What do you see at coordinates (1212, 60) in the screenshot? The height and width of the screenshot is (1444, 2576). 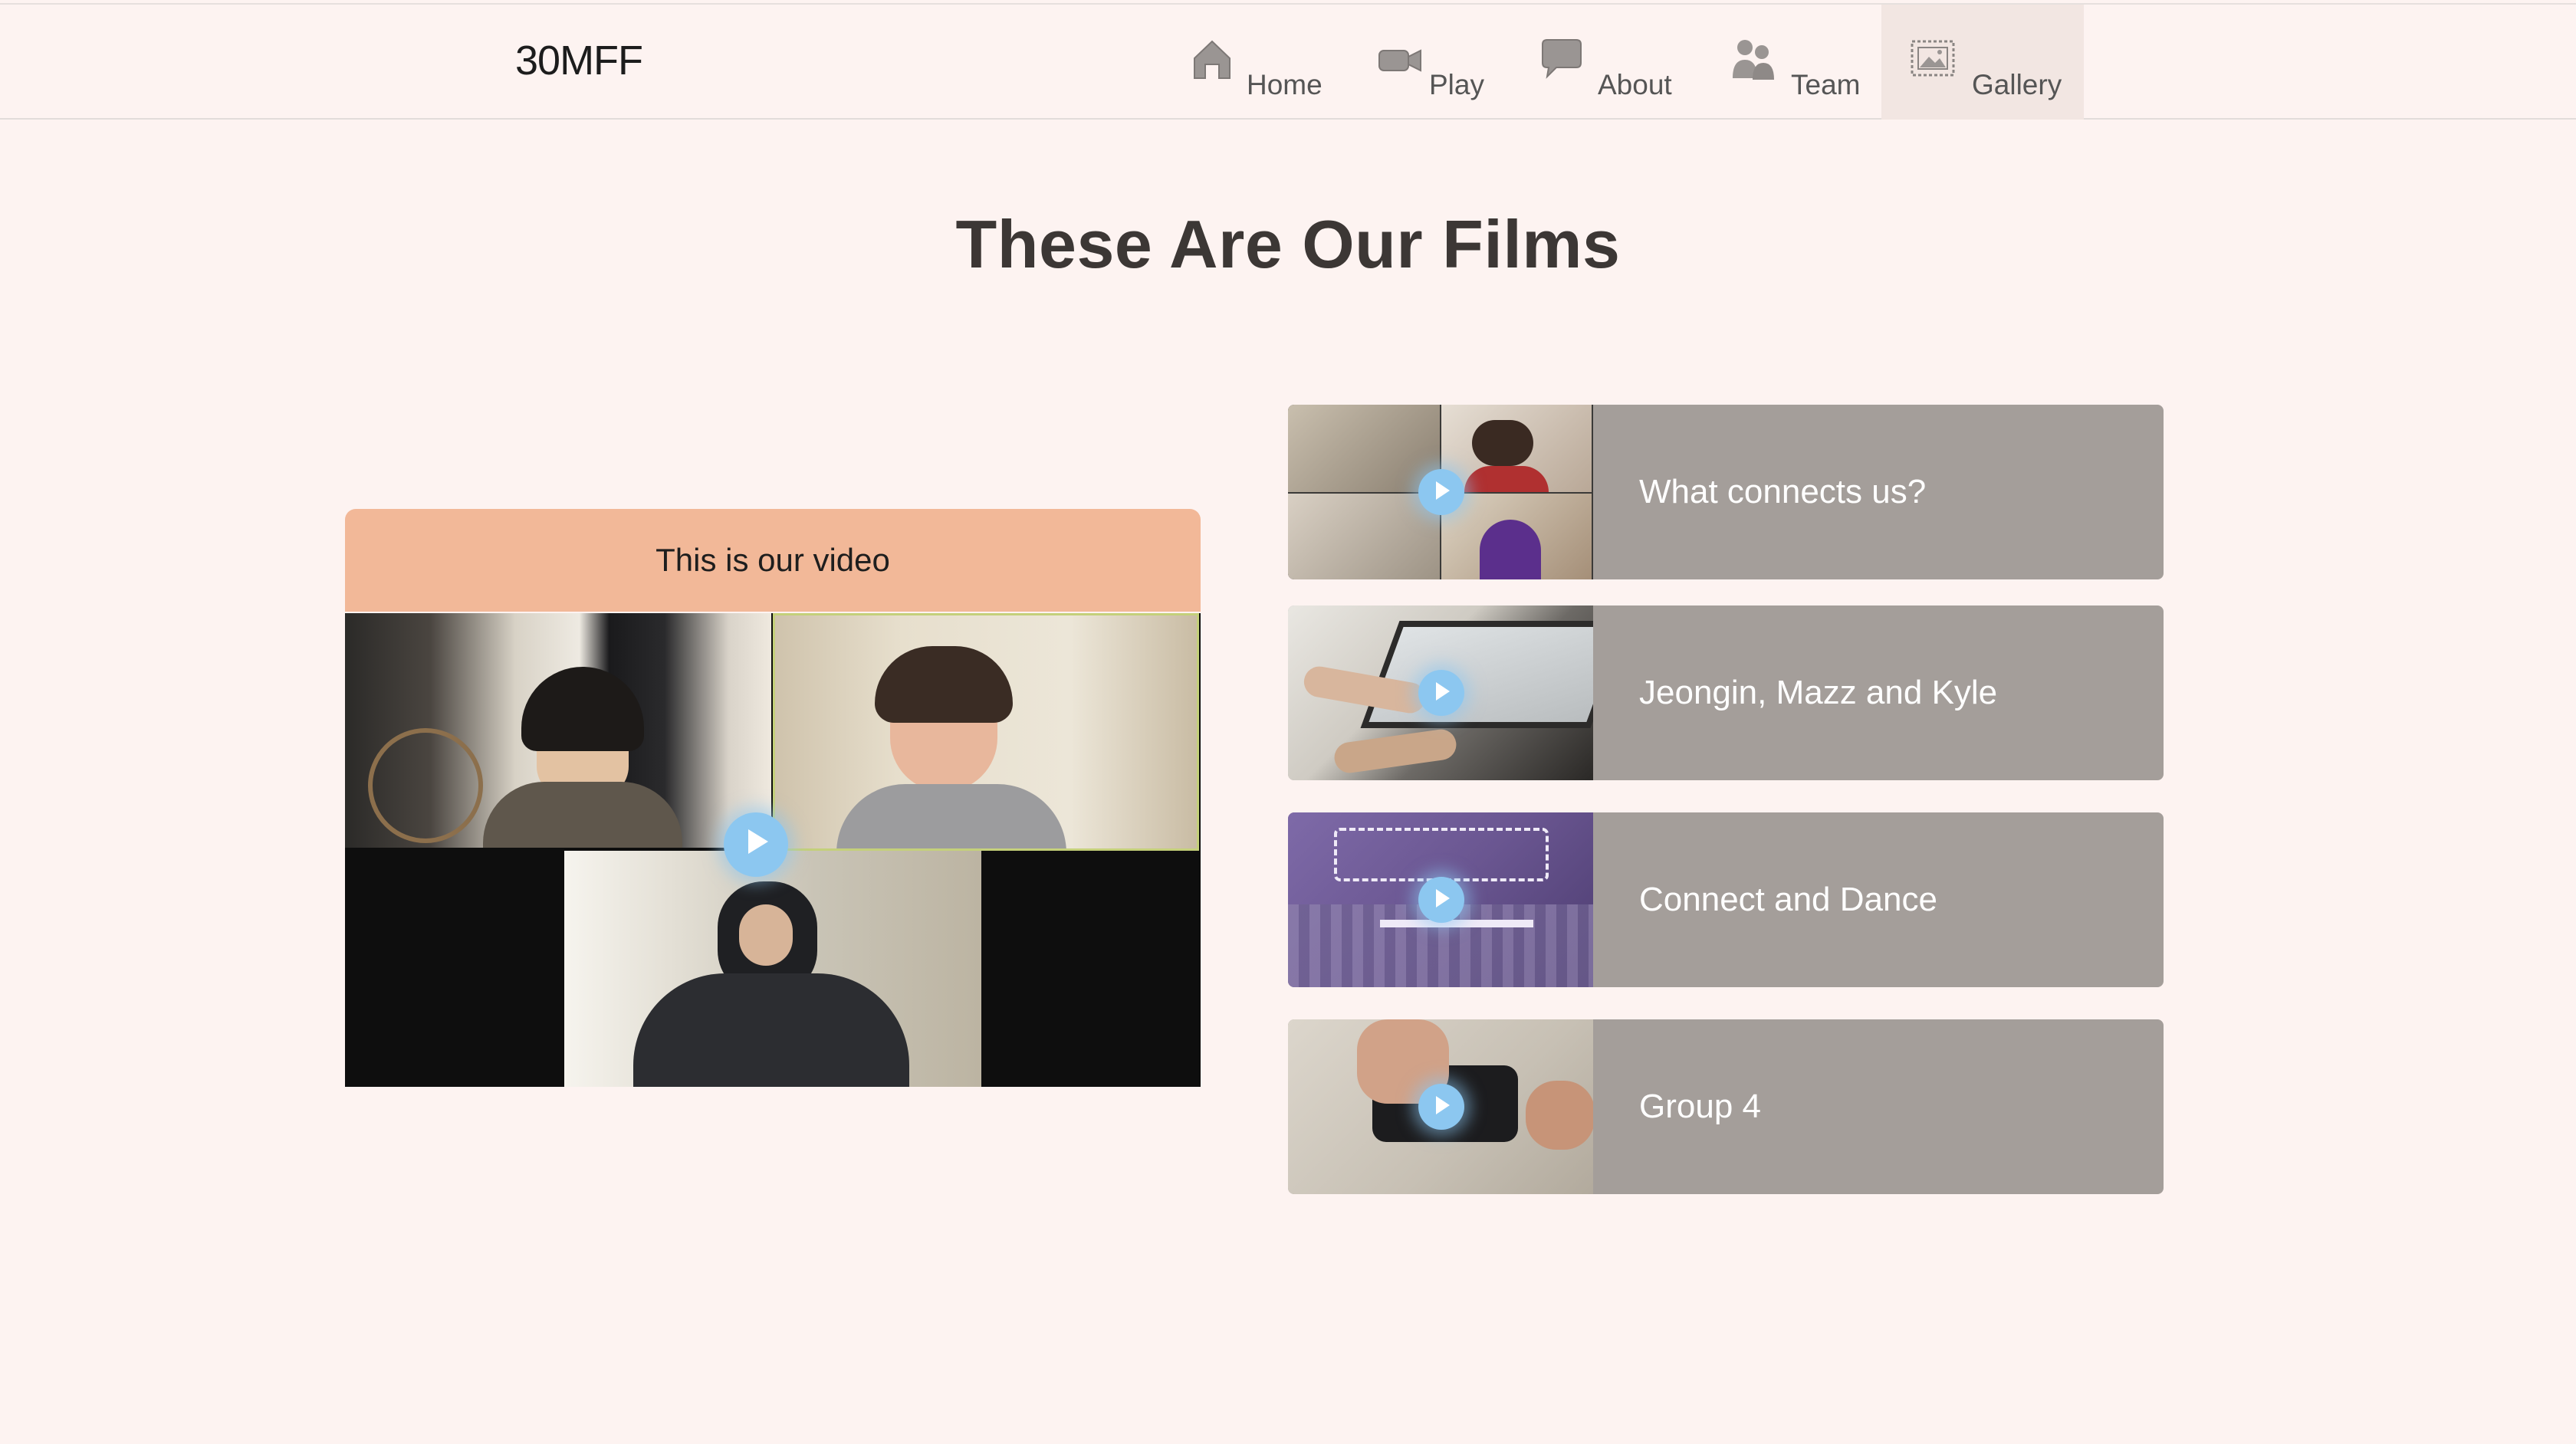 I see `home-icon` at bounding box center [1212, 60].